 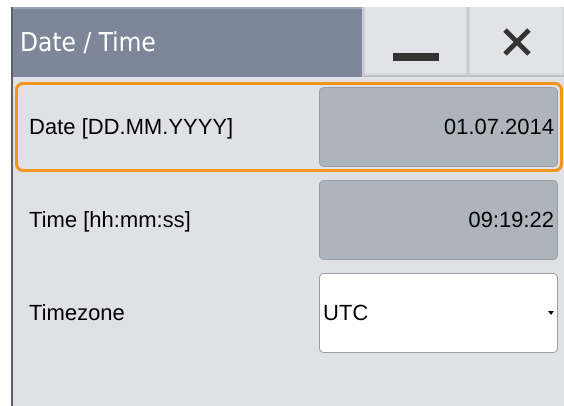 I want to click on window-title: Date / Time, so click(x=187, y=42).